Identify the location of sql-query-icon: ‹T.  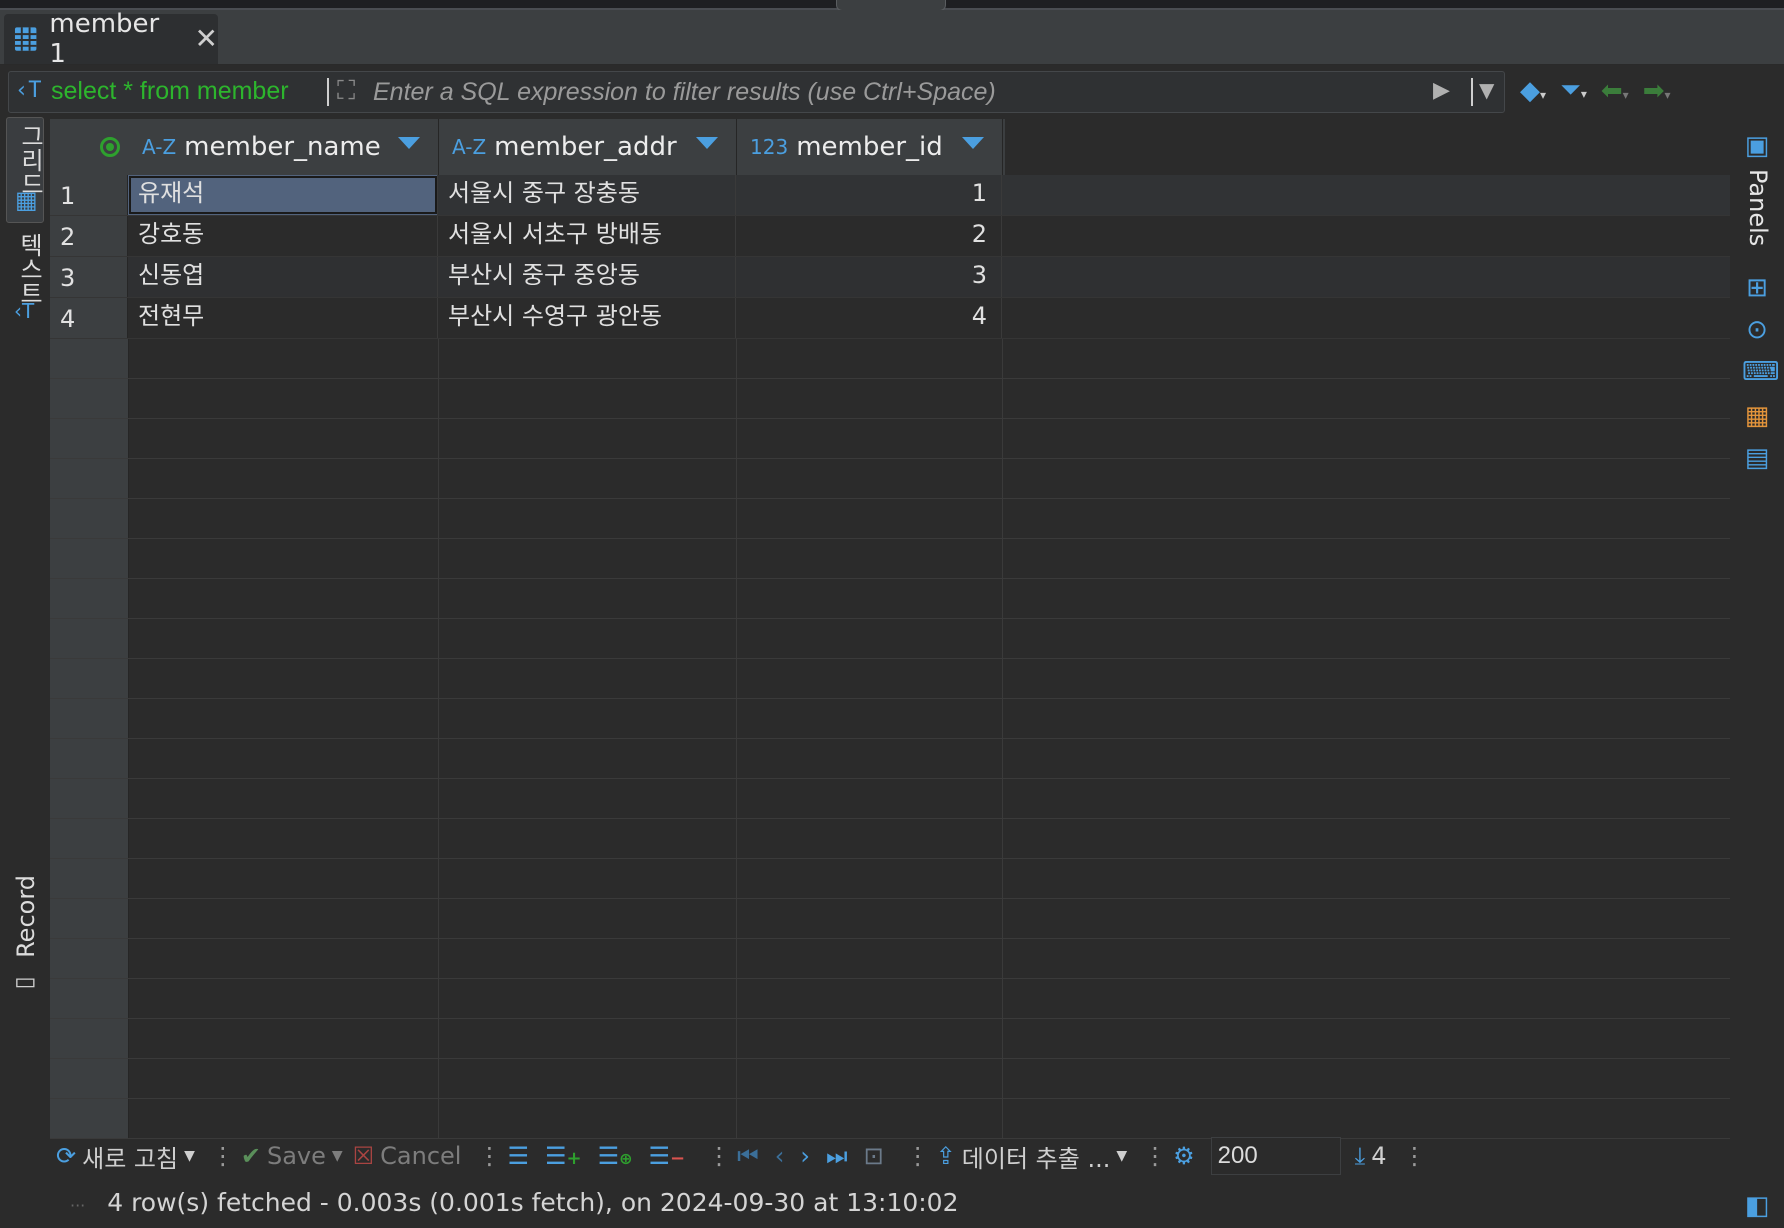
(28, 90).